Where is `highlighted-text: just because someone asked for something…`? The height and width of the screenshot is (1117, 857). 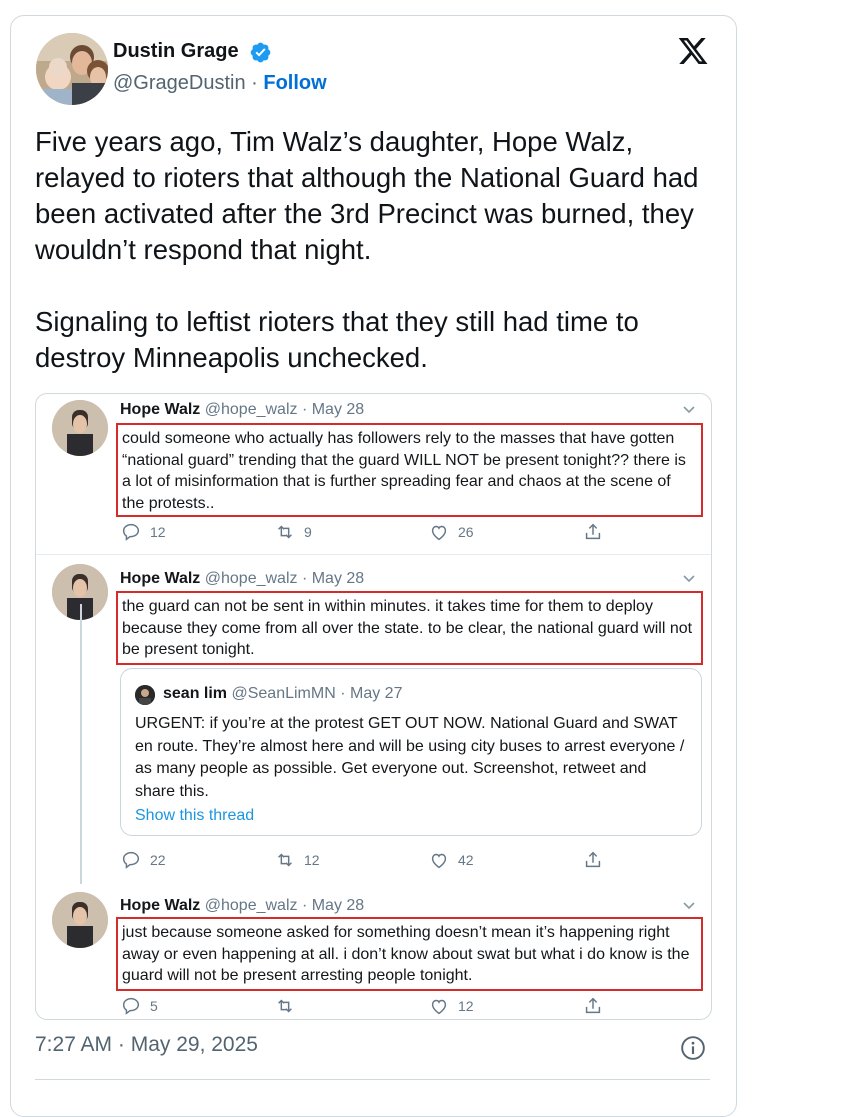 highlighted-text: just because someone asked for something… is located at coordinates (409, 954).